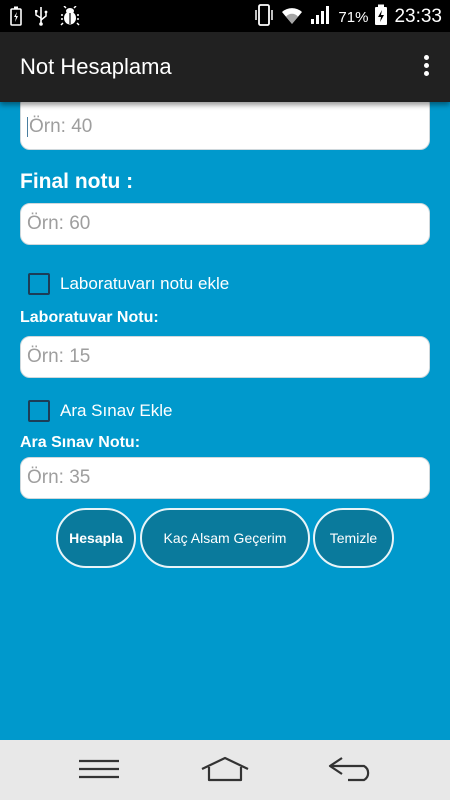 The image size is (450, 800). I want to click on quiz-checkbox, so click(39, 411).